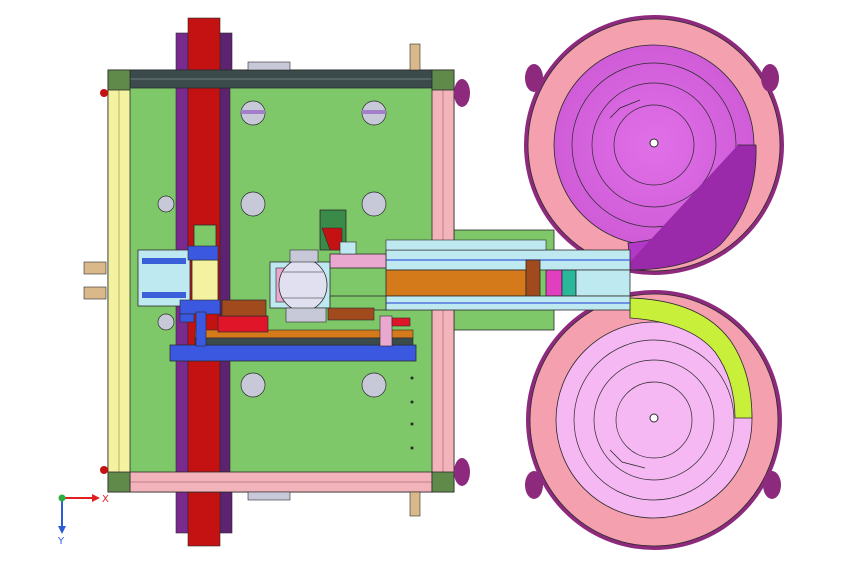  I want to click on bottom-bowl-center-hole, so click(654, 418).